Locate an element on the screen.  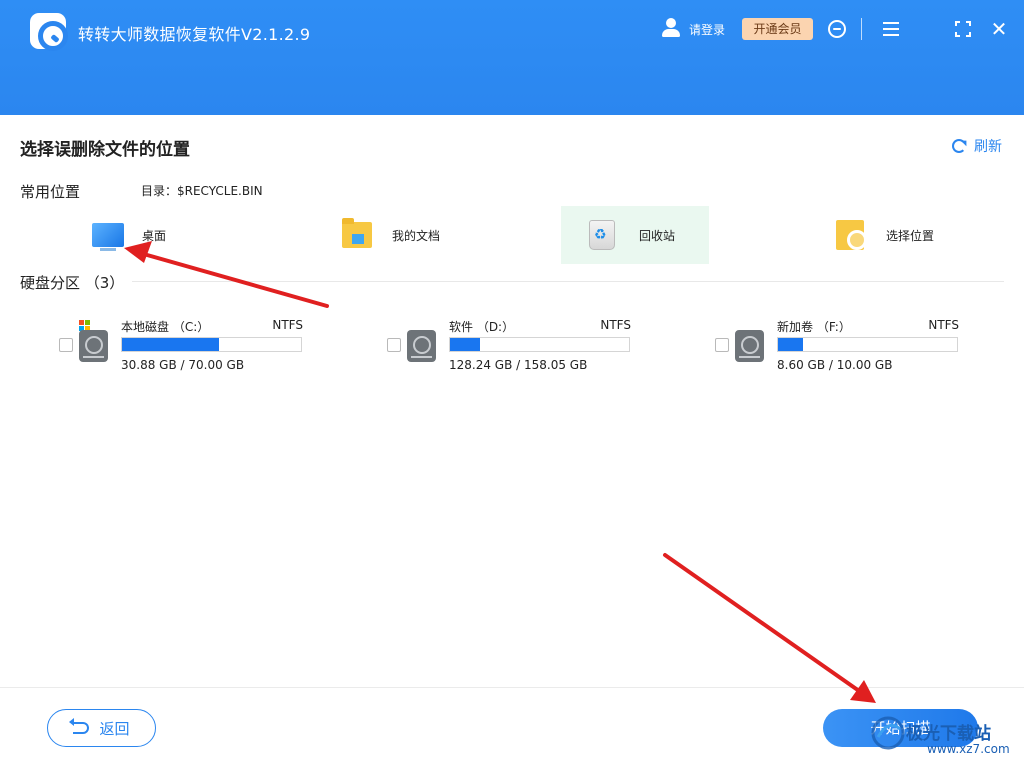
location-choose: 选择位置 is located at coordinates (896, 235).